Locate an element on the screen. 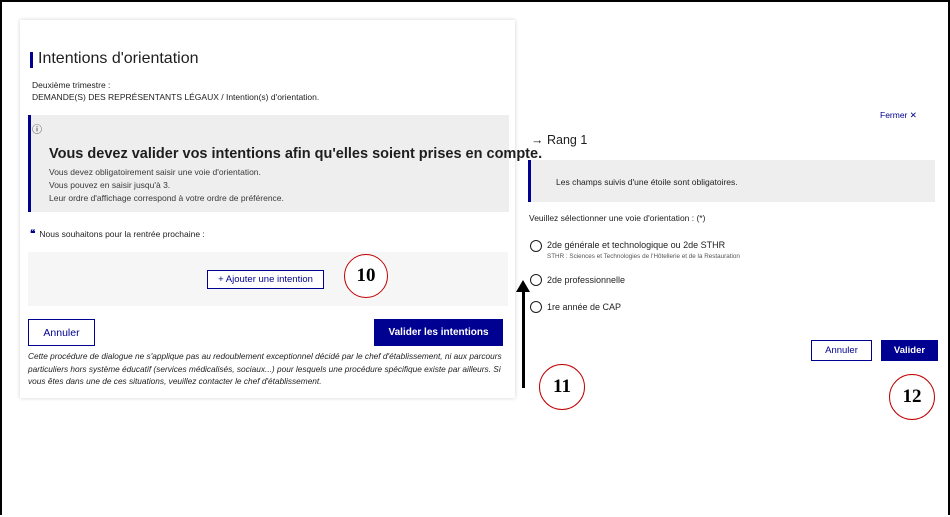 The height and width of the screenshot is (517, 950). callout-10: 10 is located at coordinates (366, 276).